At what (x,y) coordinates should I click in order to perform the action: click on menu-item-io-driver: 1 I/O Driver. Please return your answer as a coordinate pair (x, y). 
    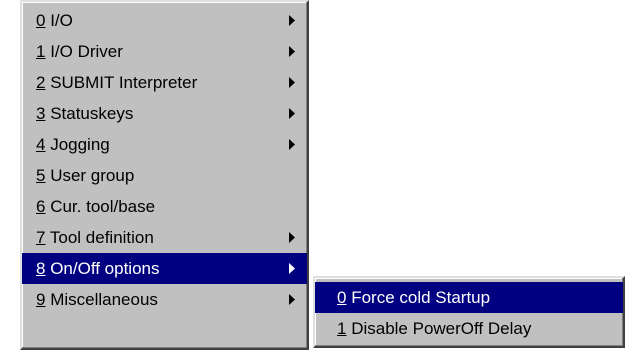
    Looking at the image, I should click on (164, 51).